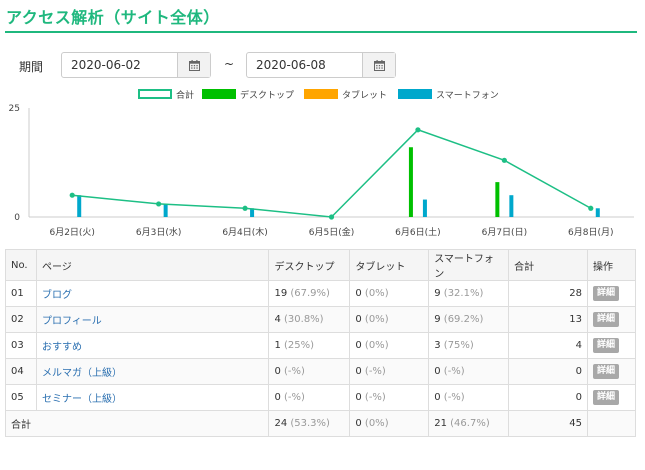 The width and height of the screenshot is (645, 470). What do you see at coordinates (611, 423) in the screenshot?
I see `action-cell` at bounding box center [611, 423].